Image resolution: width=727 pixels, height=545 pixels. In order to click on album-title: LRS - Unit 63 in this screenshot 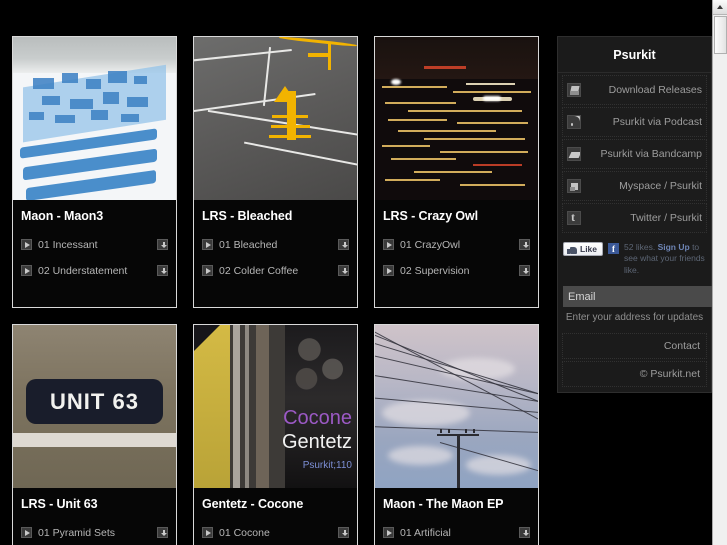, I will do `click(59, 504)`.